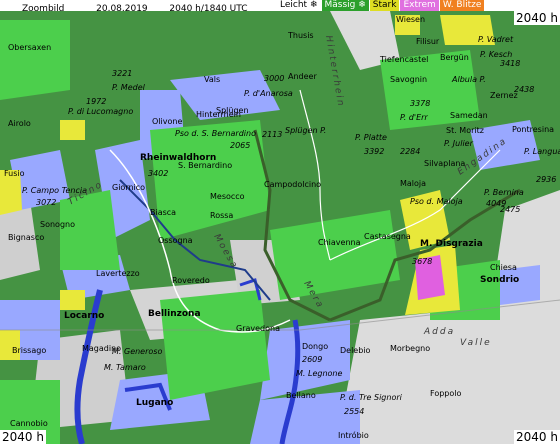 The image size is (560, 444). Describe the element at coordinates (84, 316) in the screenshot. I see `place-label: Locarno` at that location.